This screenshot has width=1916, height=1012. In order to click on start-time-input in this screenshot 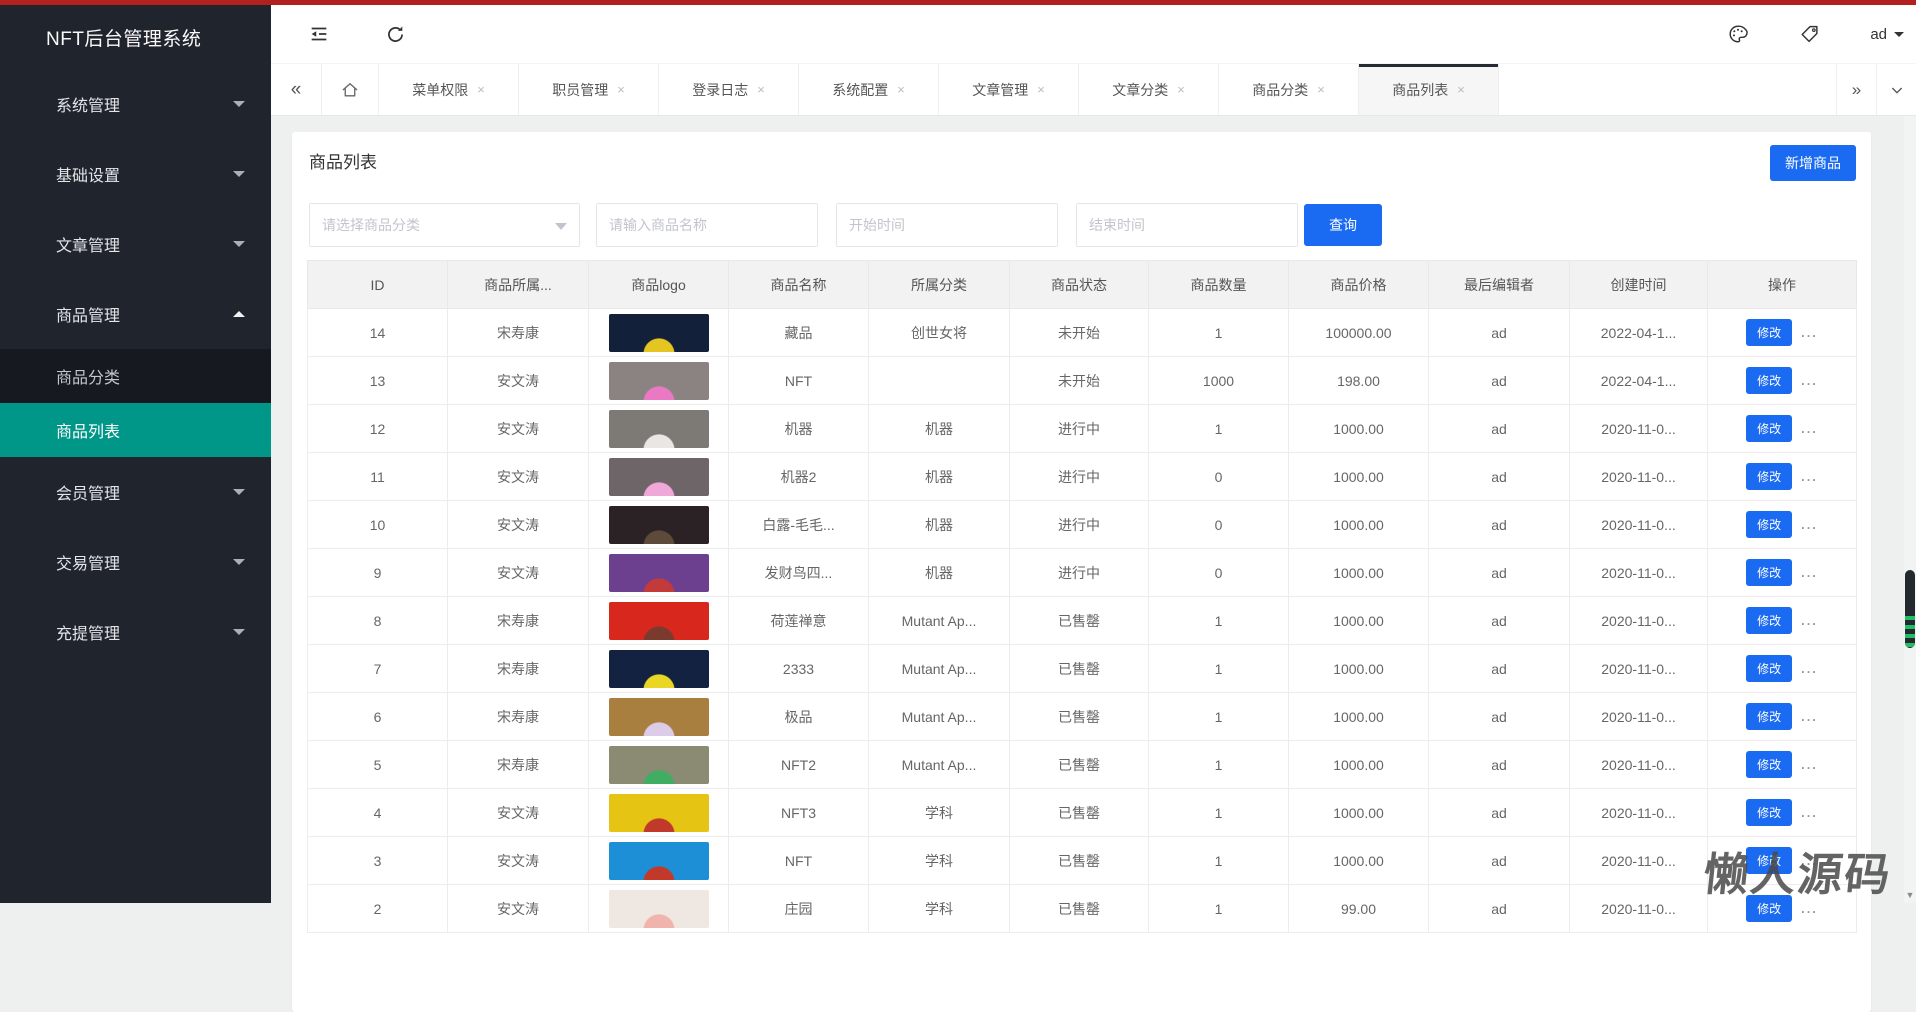, I will do `click(947, 225)`.